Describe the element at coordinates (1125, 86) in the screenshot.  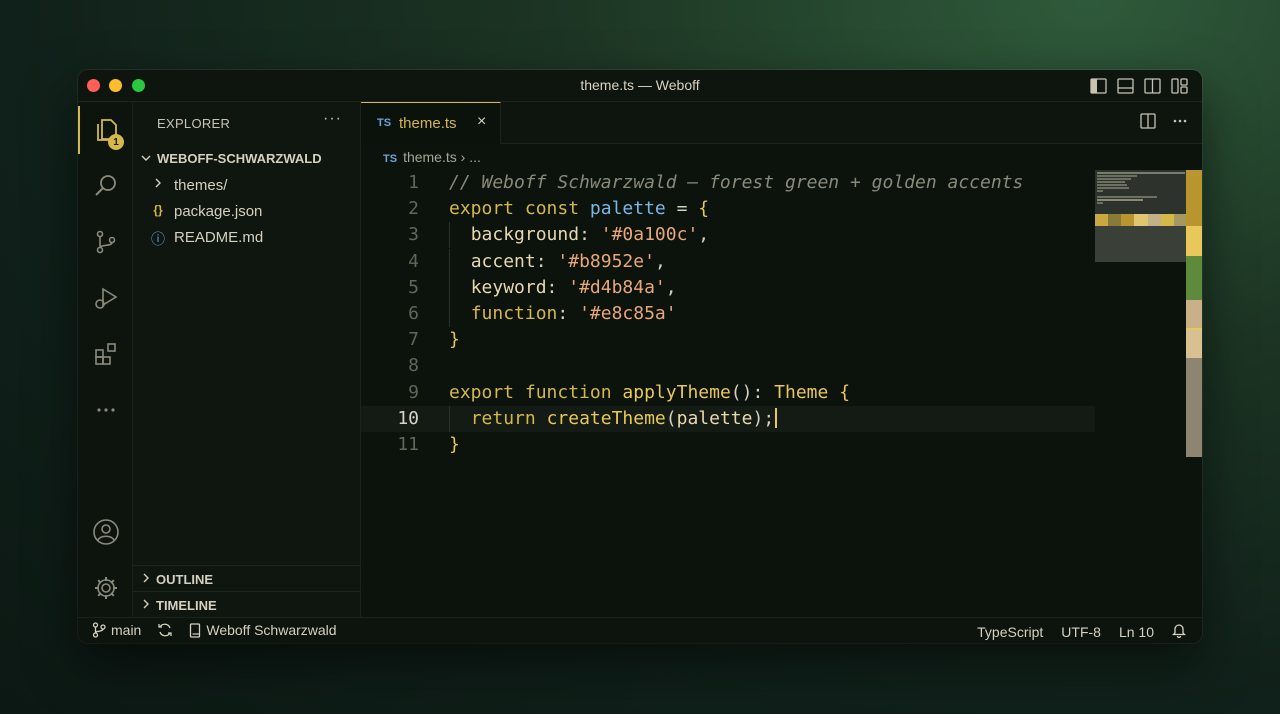
I see `toggle-panel-icon` at that location.